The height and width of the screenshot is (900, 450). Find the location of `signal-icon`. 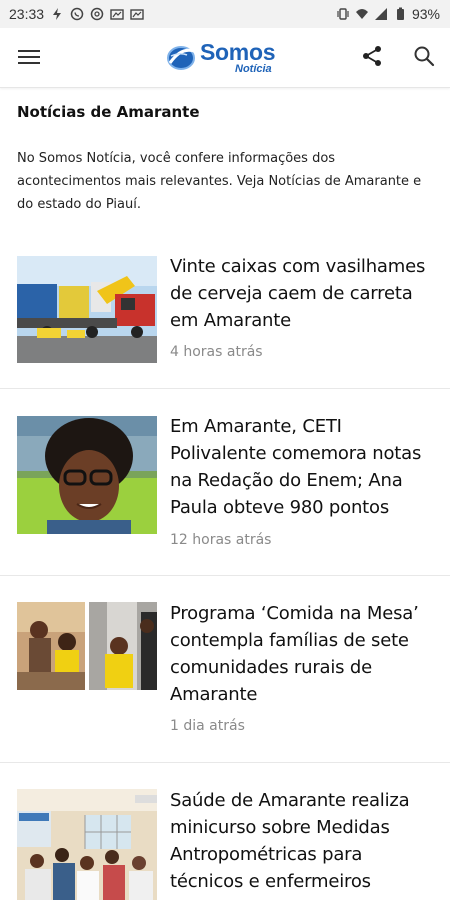

signal-icon is located at coordinates (380, 14).